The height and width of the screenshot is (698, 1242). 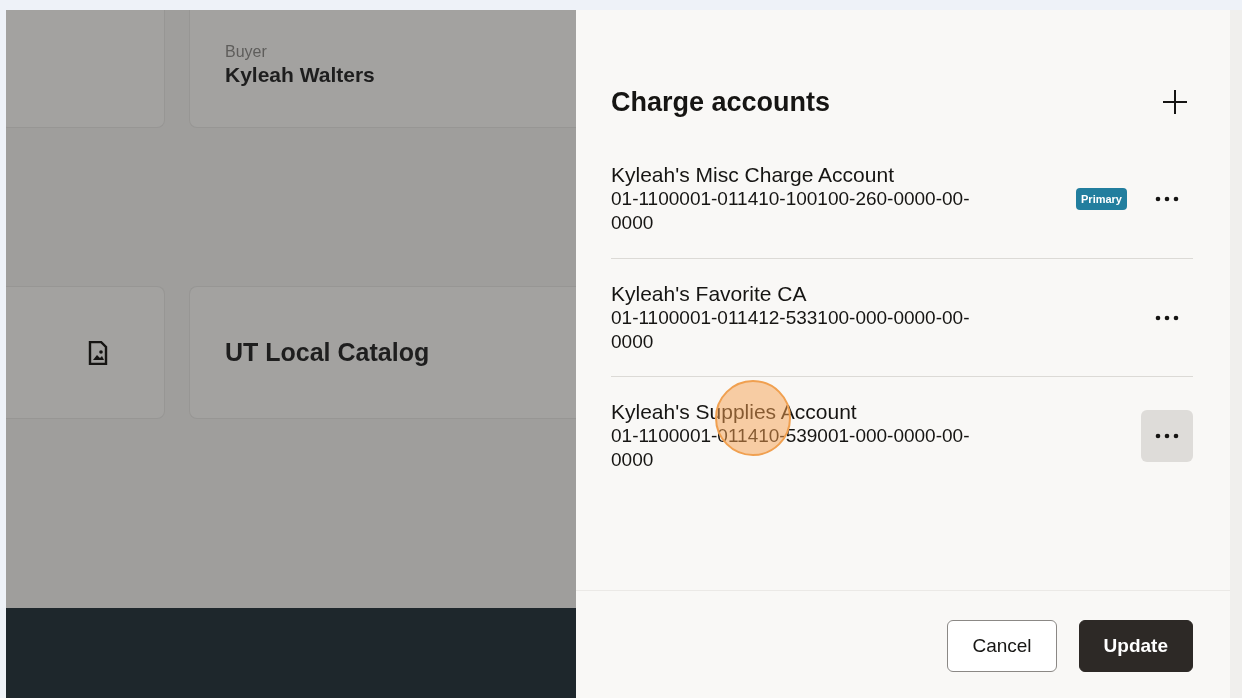 I want to click on account-name: Kyleah's Favorite CA, so click(x=709, y=293).